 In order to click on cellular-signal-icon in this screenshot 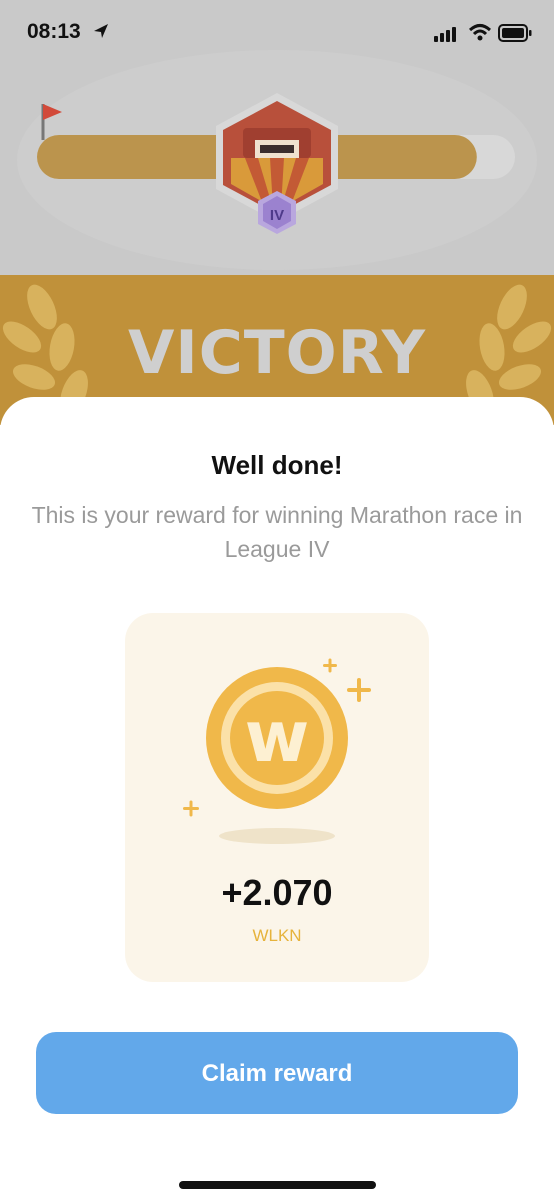, I will do `click(445, 34)`.